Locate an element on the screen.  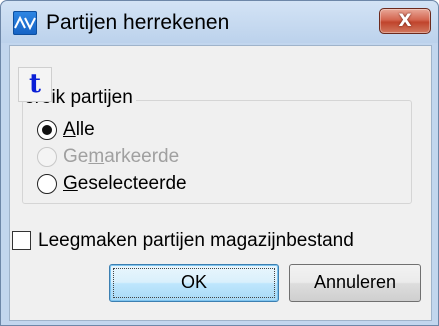
clear-batches-checkbox is located at coordinates (21, 240).